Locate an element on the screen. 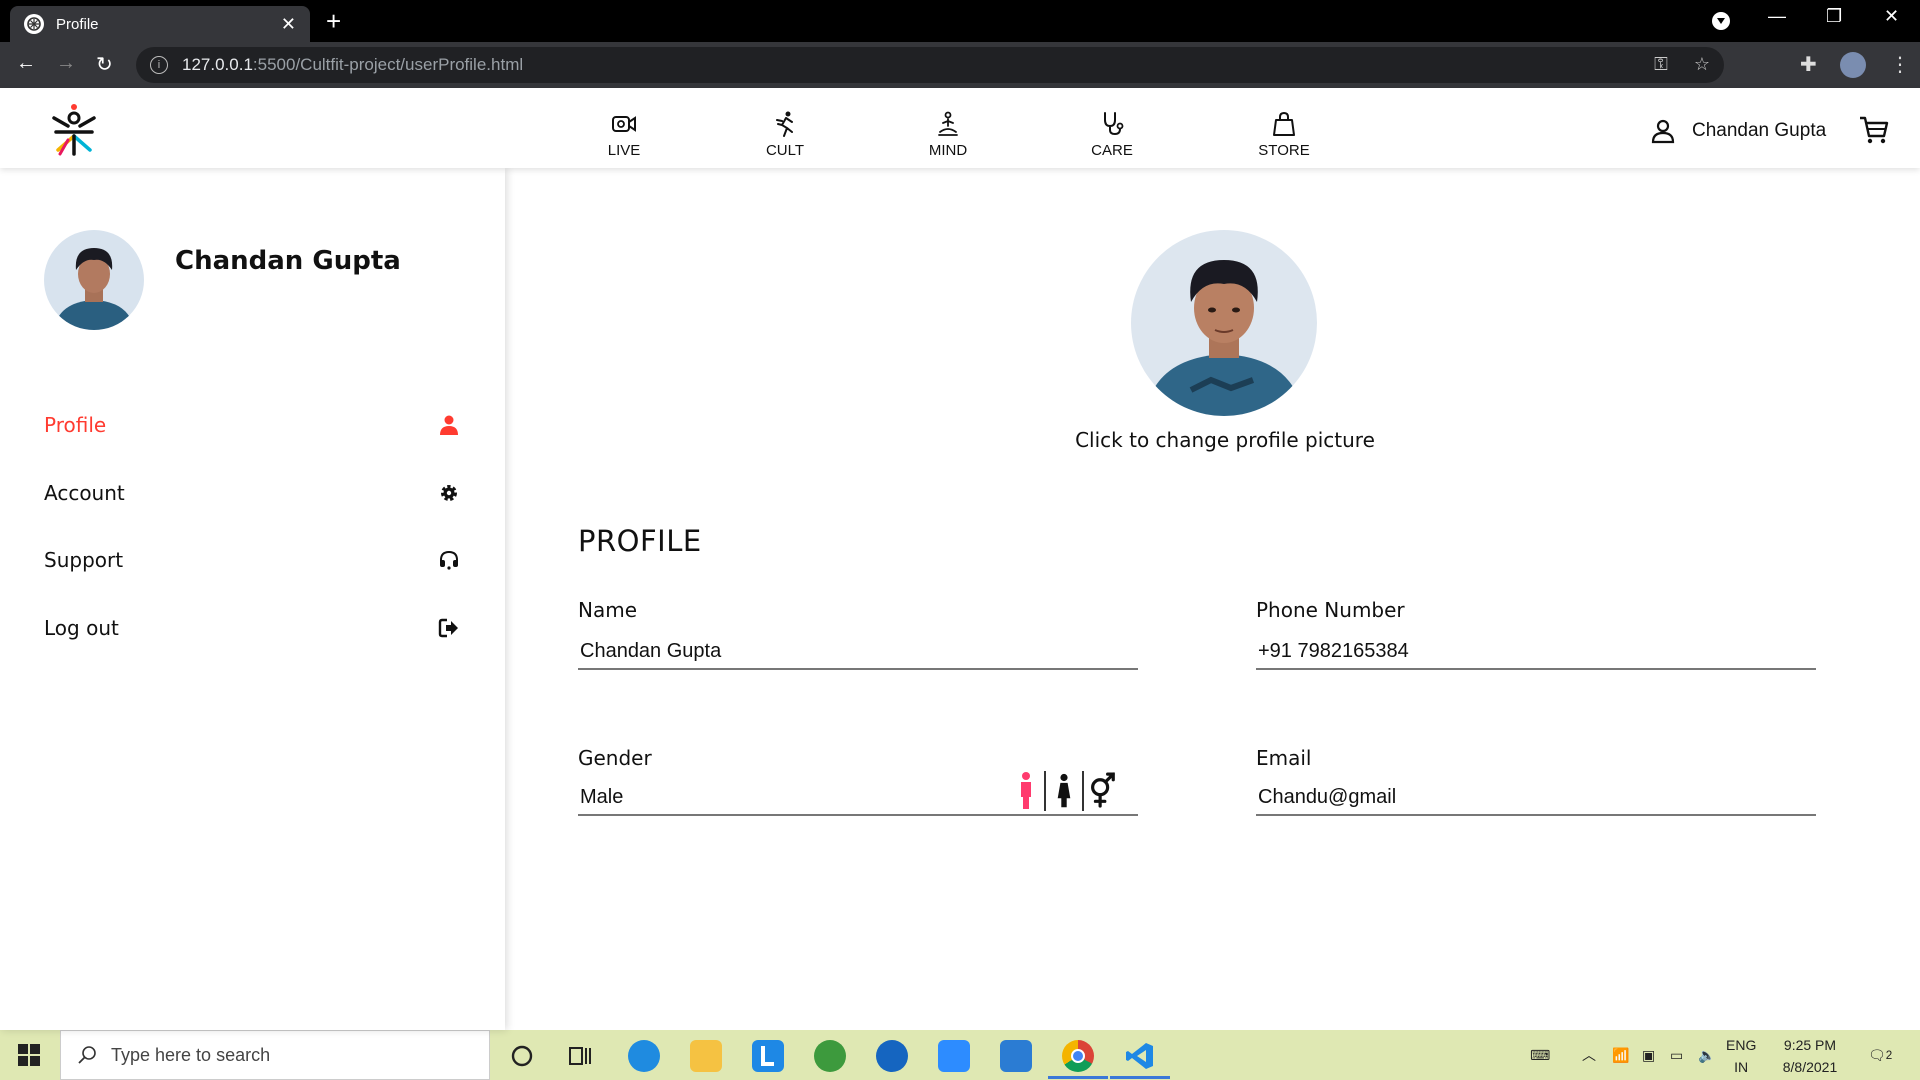 The image size is (1920, 1080). header-user-name: Chandan Gupta is located at coordinates (1759, 130).